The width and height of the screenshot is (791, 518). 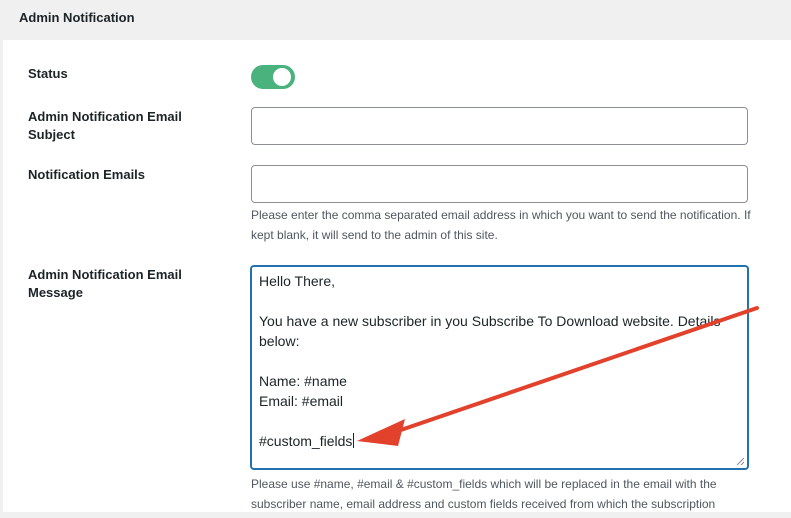 What do you see at coordinates (105, 283) in the screenshot?
I see `message-label: Admin Notification Email Message` at bounding box center [105, 283].